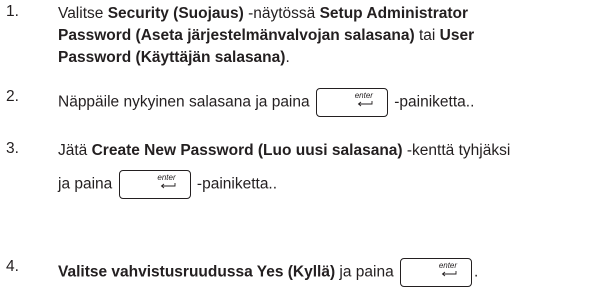 This screenshot has width=600, height=297. Describe the element at coordinates (12, 11) in the screenshot. I see `step-number: 1.` at that location.